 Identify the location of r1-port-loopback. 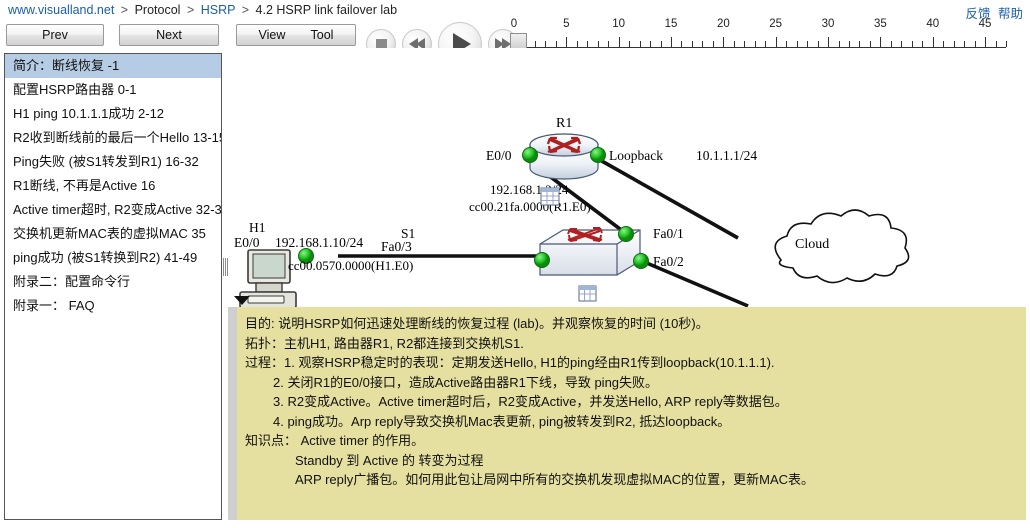
(598, 155).